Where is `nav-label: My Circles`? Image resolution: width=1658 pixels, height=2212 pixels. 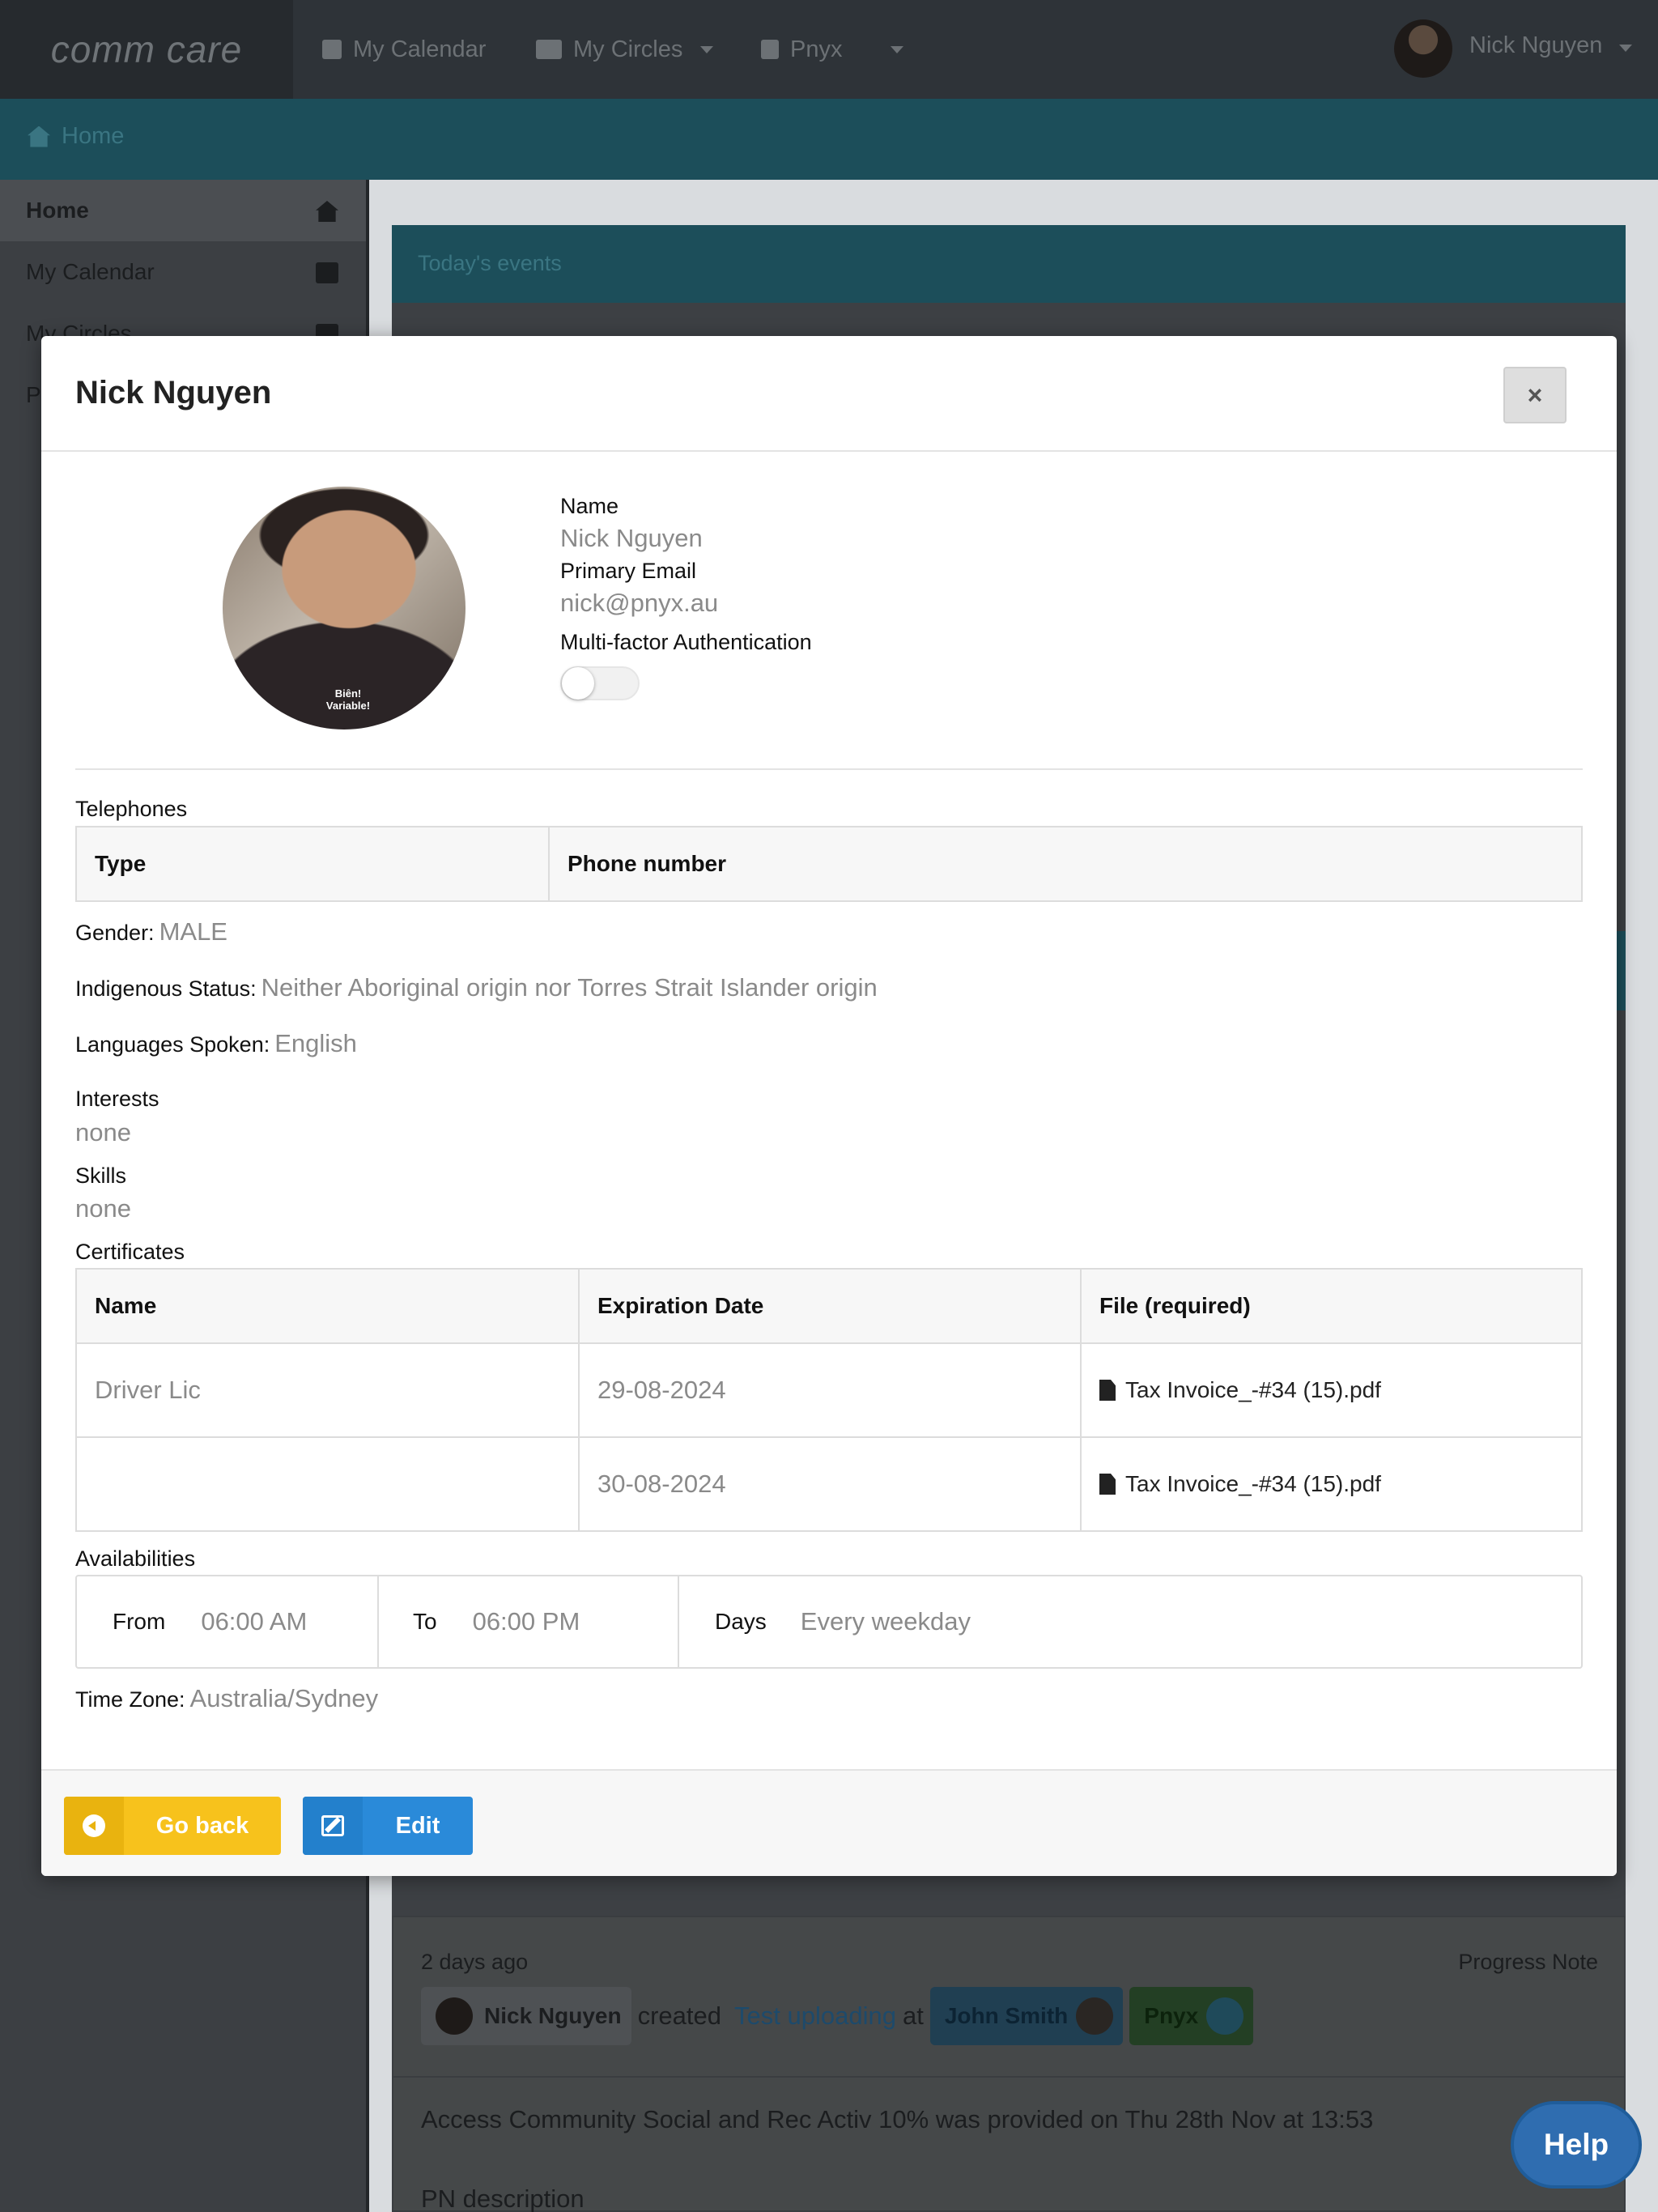
nav-label: My Circles is located at coordinates (628, 49).